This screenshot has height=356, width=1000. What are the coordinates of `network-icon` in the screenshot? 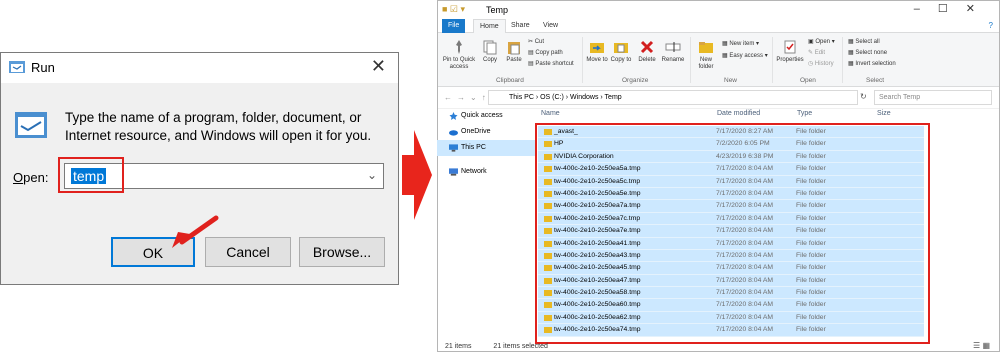 It's located at (453, 172).